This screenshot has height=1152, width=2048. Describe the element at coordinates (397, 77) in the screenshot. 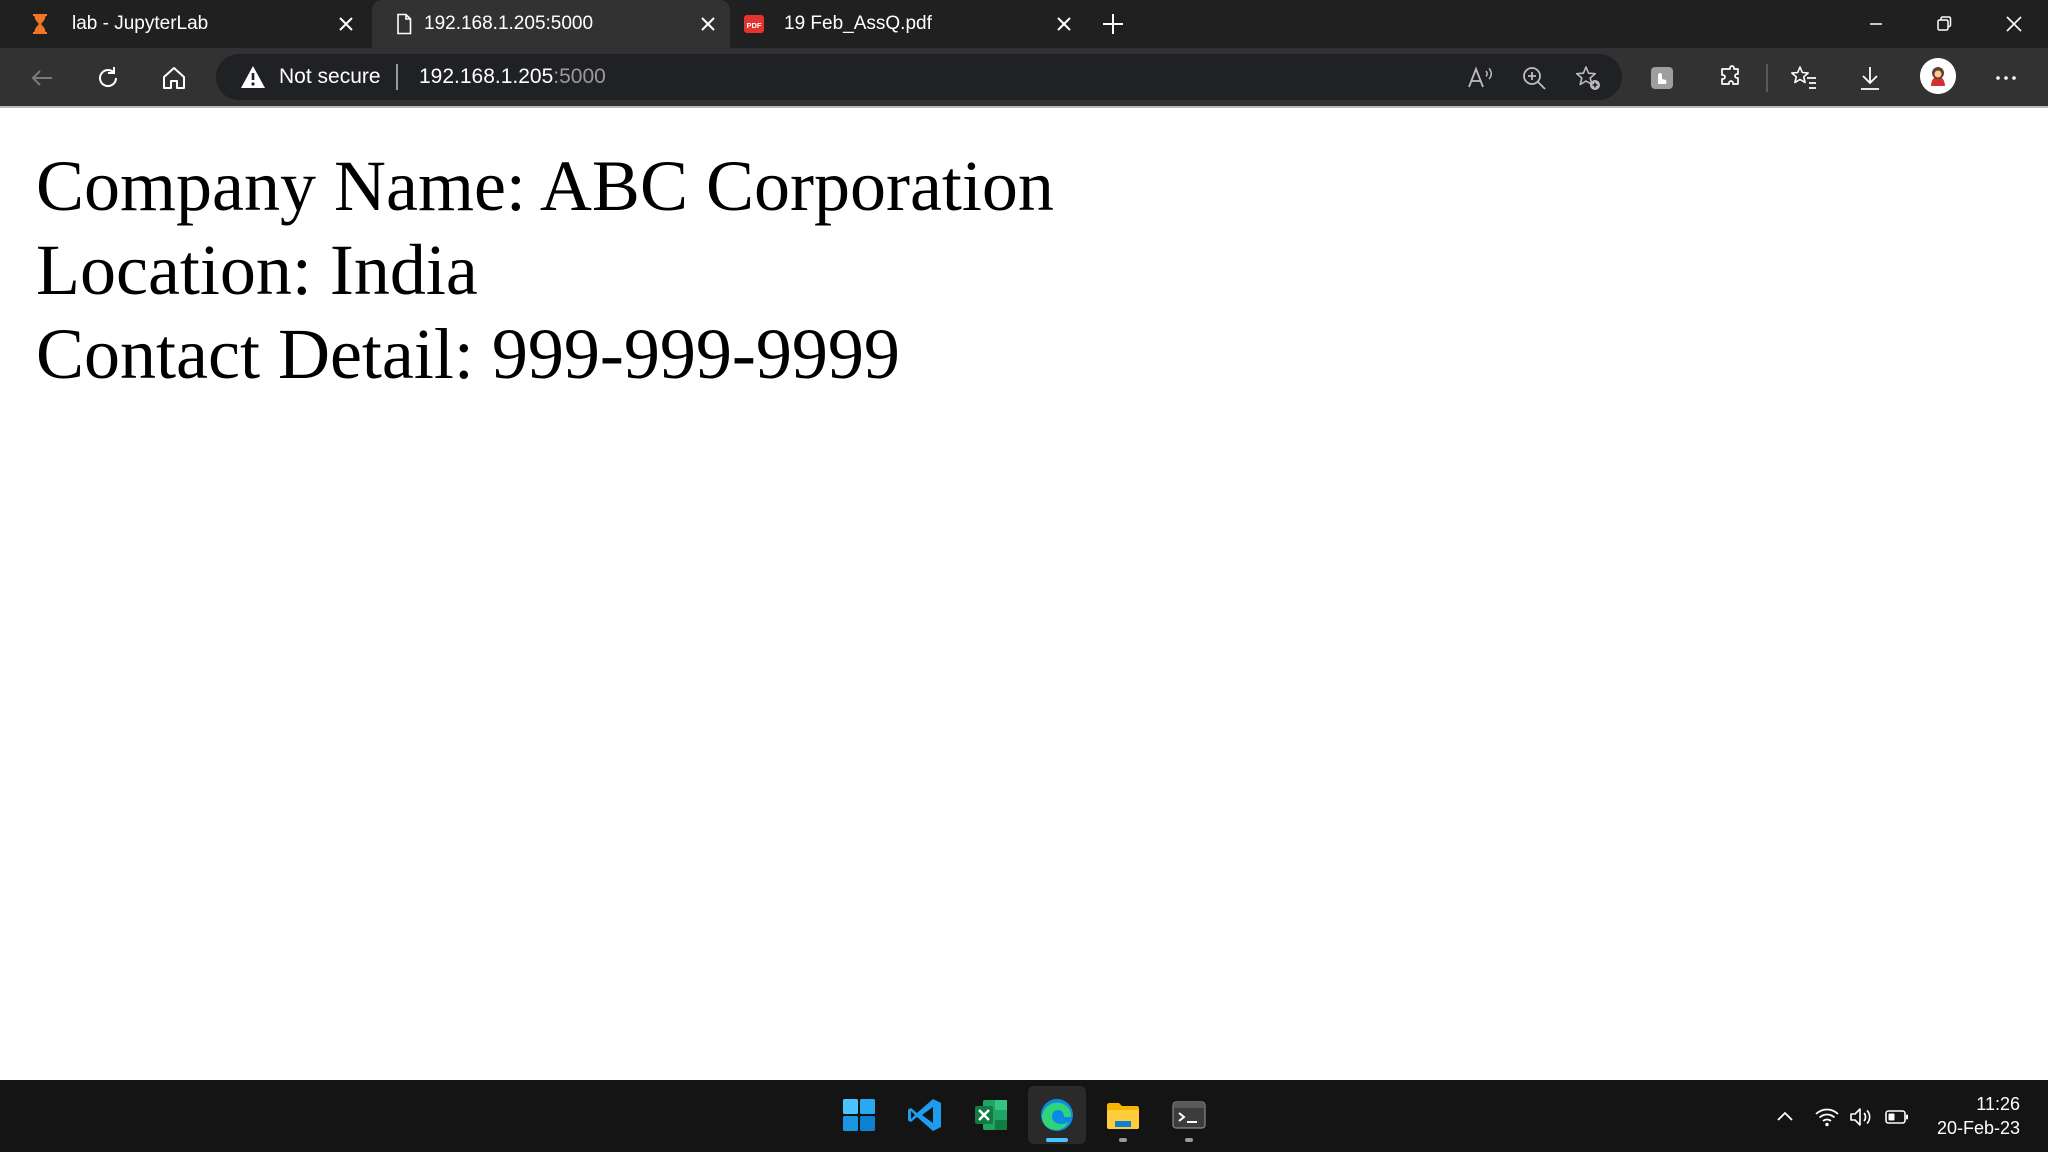

I see `address-separator` at that location.